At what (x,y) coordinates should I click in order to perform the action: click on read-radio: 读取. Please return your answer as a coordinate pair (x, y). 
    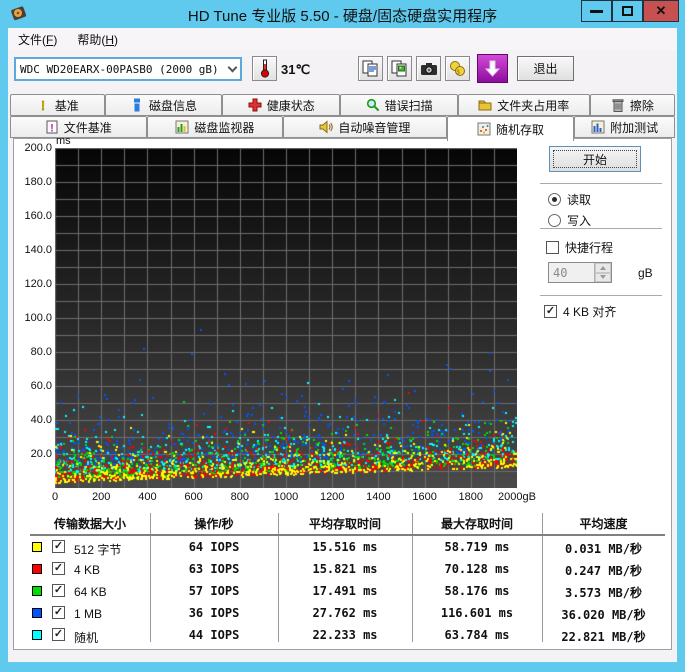
    Looking at the image, I should click on (569, 199).